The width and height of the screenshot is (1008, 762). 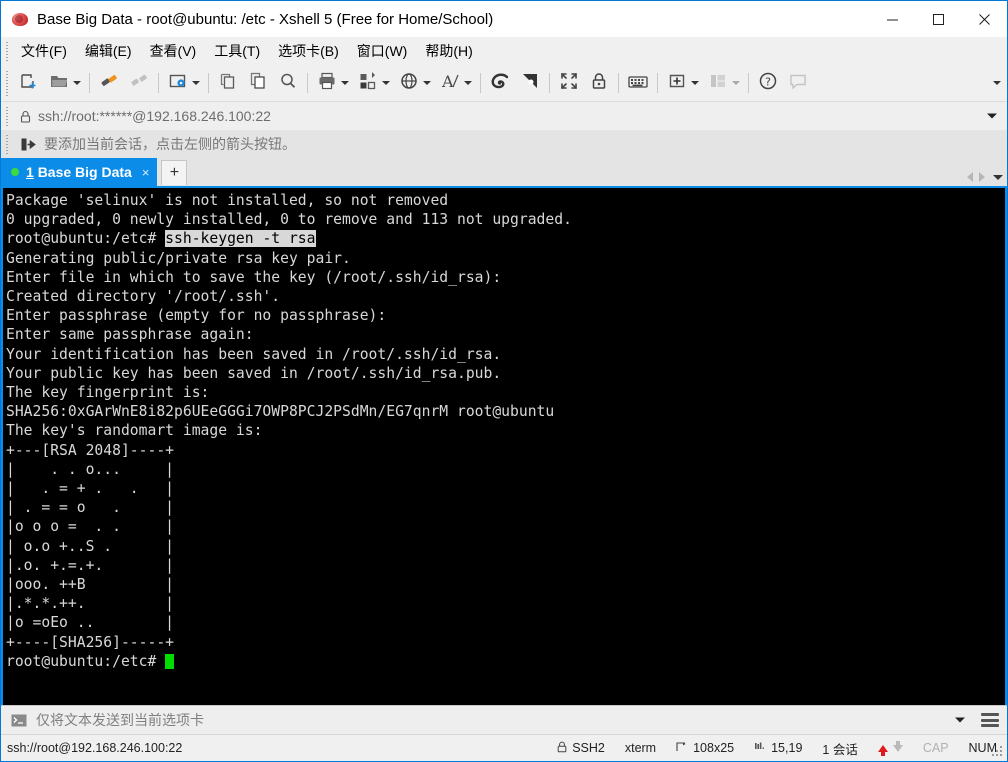 I want to click on menu-window: 窗口(W), so click(x=382, y=51).